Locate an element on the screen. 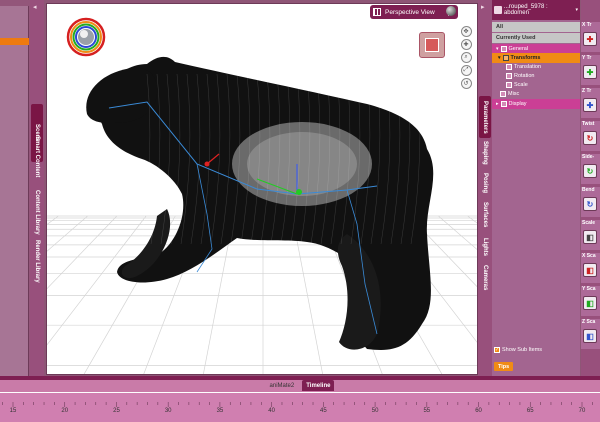  param-control-4: Side- ↻ is located at coordinates (590, 169).